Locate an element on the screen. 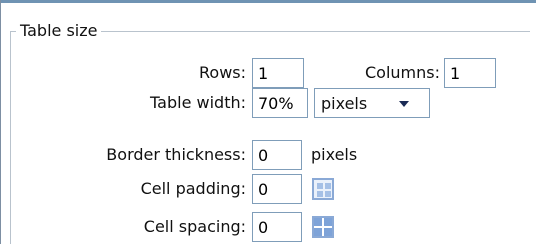 The height and width of the screenshot is (244, 536). table-width-unit-value: pixels is located at coordinates (344, 103).